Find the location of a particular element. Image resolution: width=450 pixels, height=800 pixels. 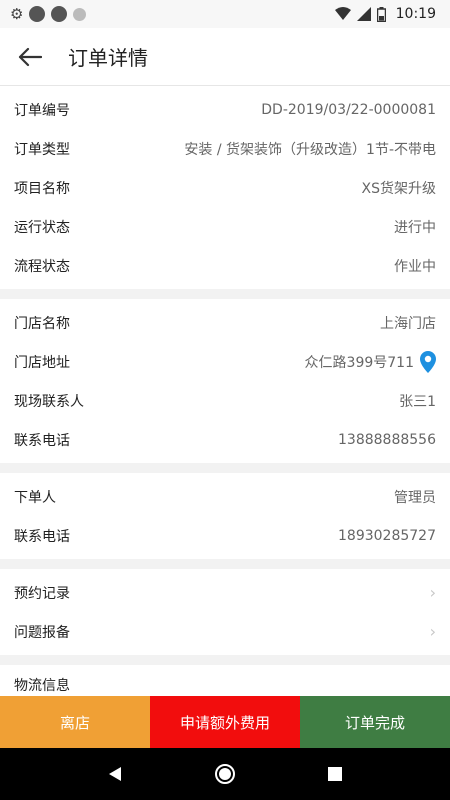

row-label: 订单类型 is located at coordinates (42, 149).